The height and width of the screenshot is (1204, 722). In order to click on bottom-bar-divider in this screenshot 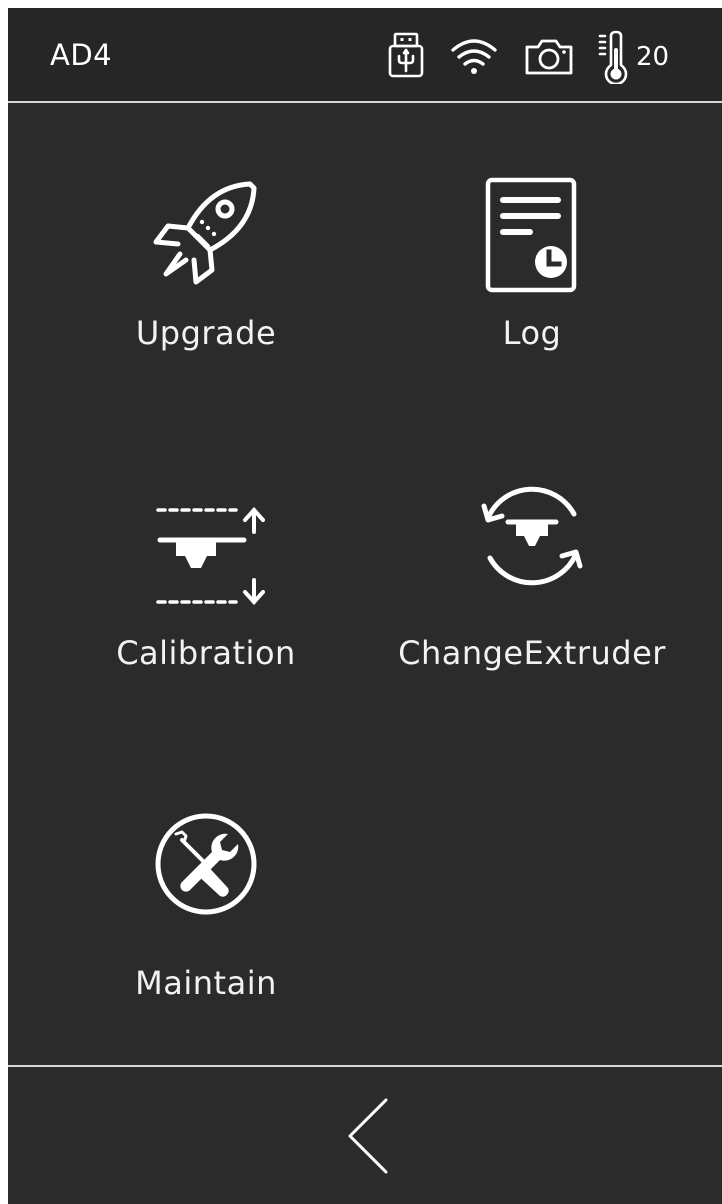, I will do `click(365, 1066)`.